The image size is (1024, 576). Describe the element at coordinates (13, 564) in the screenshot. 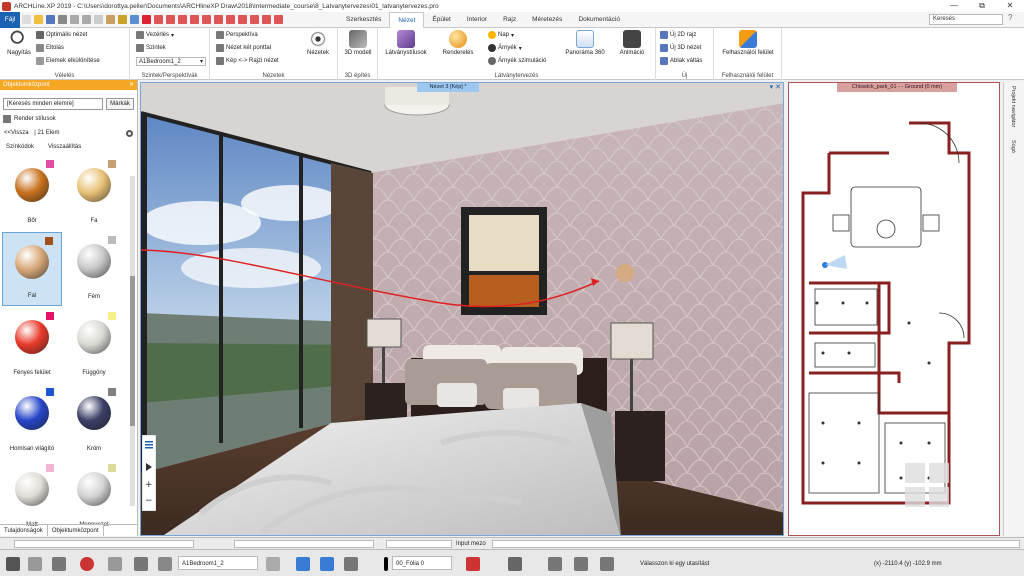

I see `settings-icon` at that location.